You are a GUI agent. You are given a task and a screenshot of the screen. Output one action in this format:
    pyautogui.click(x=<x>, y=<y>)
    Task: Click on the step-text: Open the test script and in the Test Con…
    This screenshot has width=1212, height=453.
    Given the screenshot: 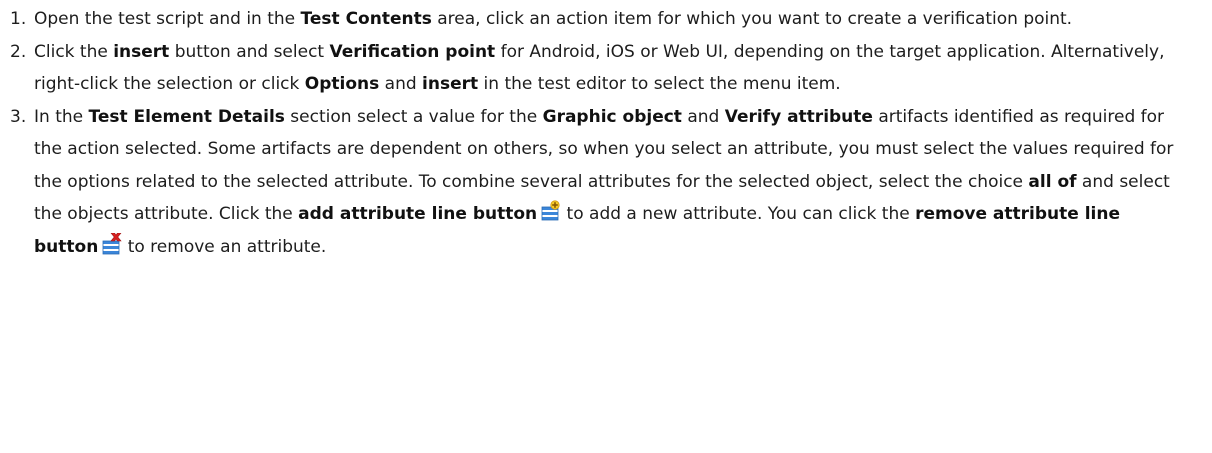 What is the action you would take?
    pyautogui.click(x=608, y=19)
    